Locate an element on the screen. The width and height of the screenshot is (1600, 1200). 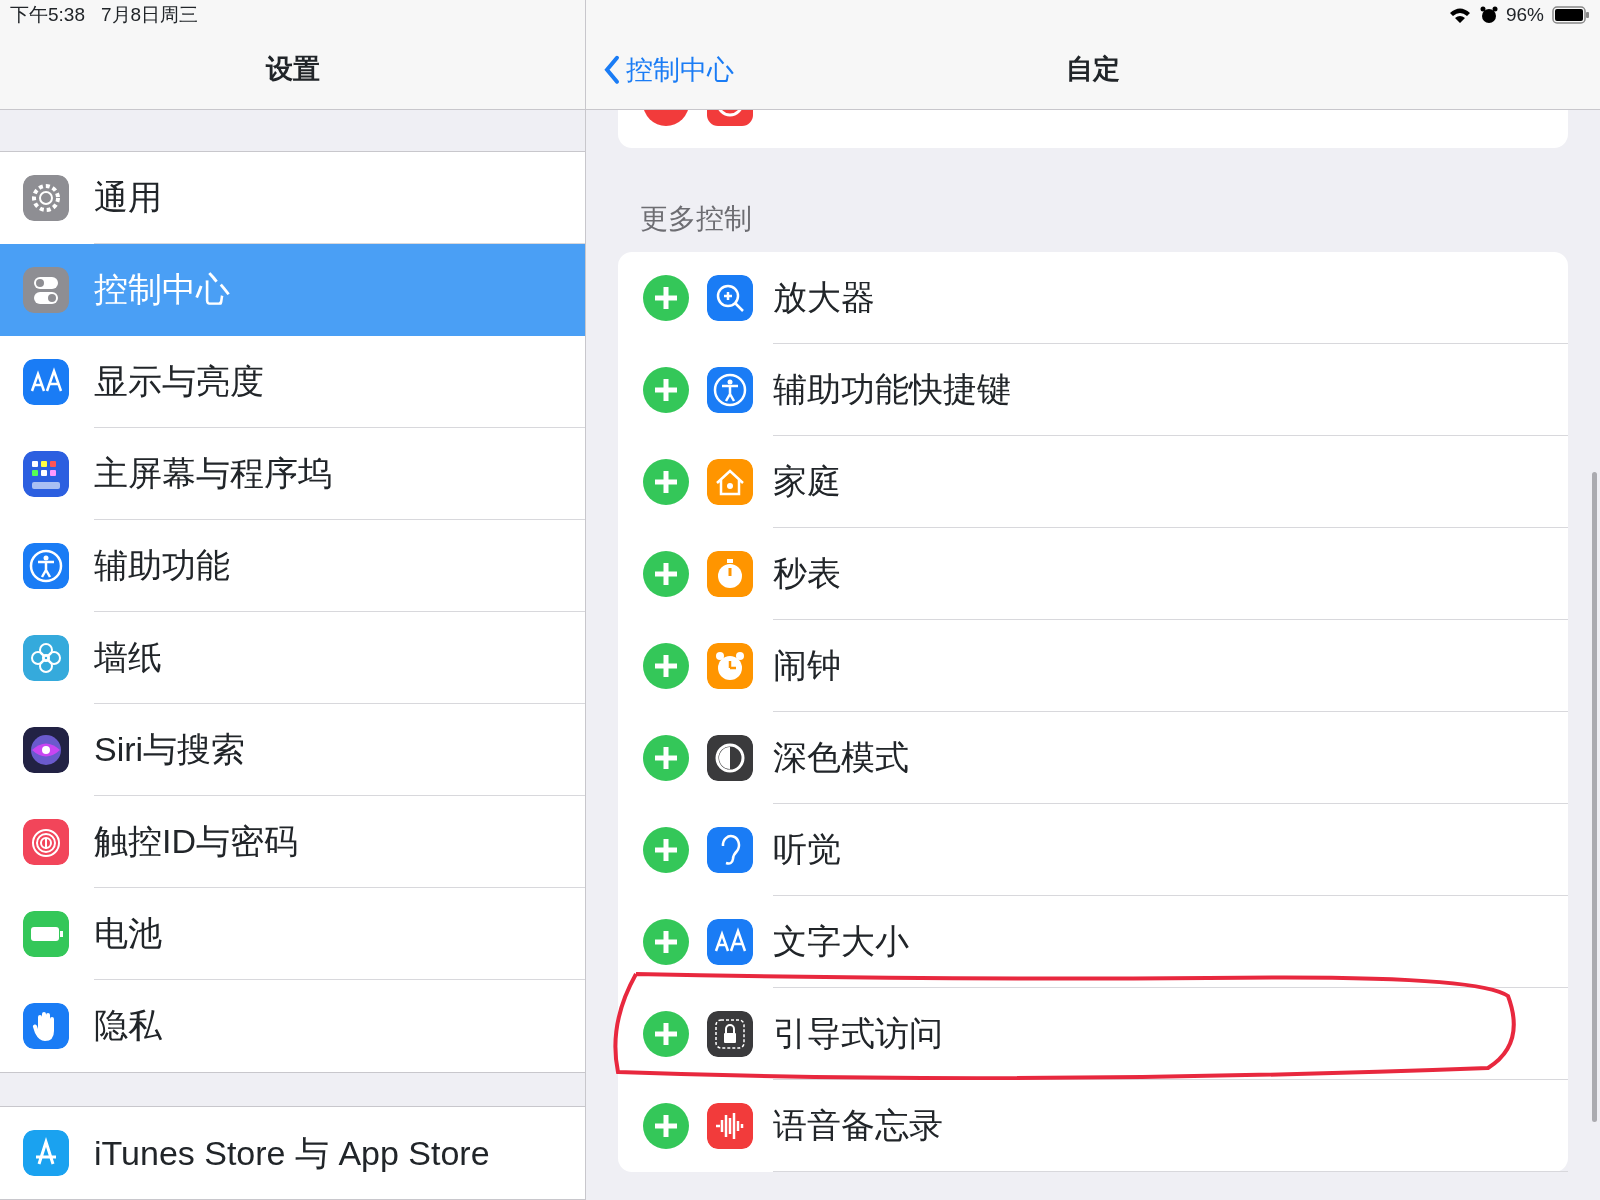
item-label: 电池 is located at coordinates (128, 933).